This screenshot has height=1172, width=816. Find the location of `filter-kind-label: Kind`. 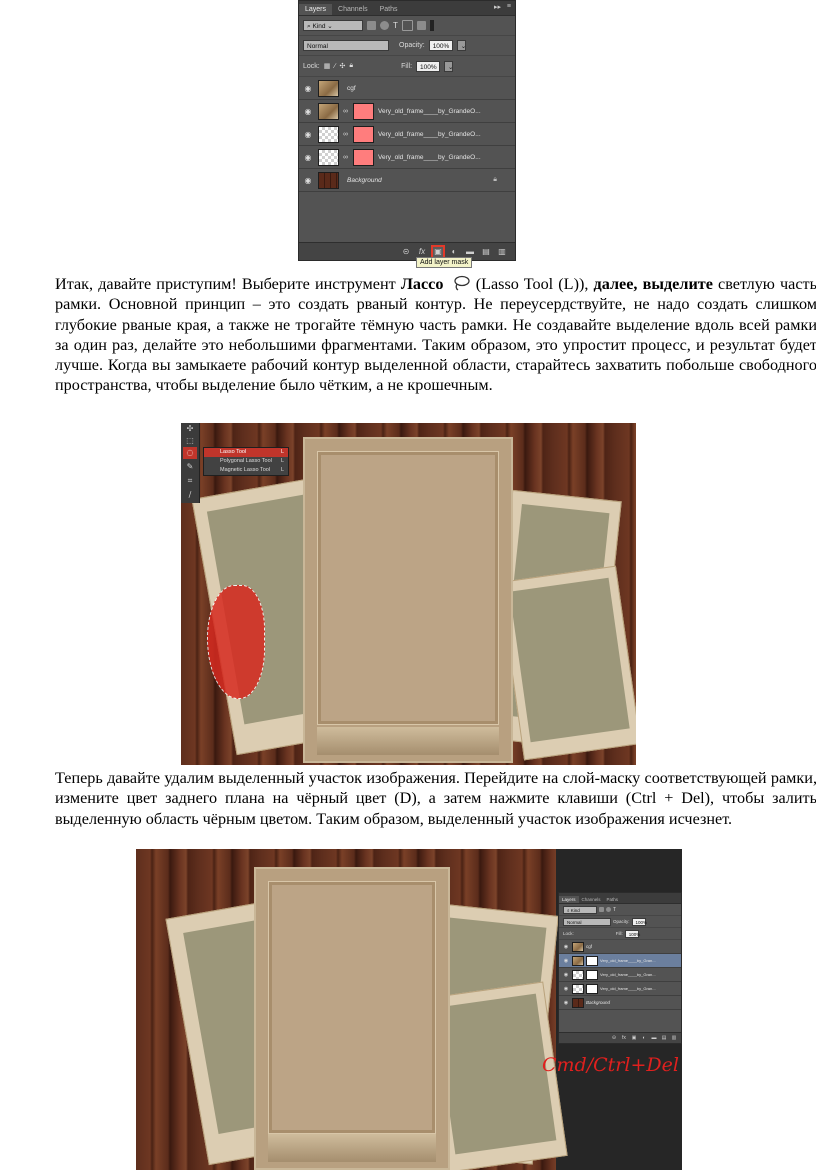

filter-kind-label: Kind is located at coordinates (575, 910).